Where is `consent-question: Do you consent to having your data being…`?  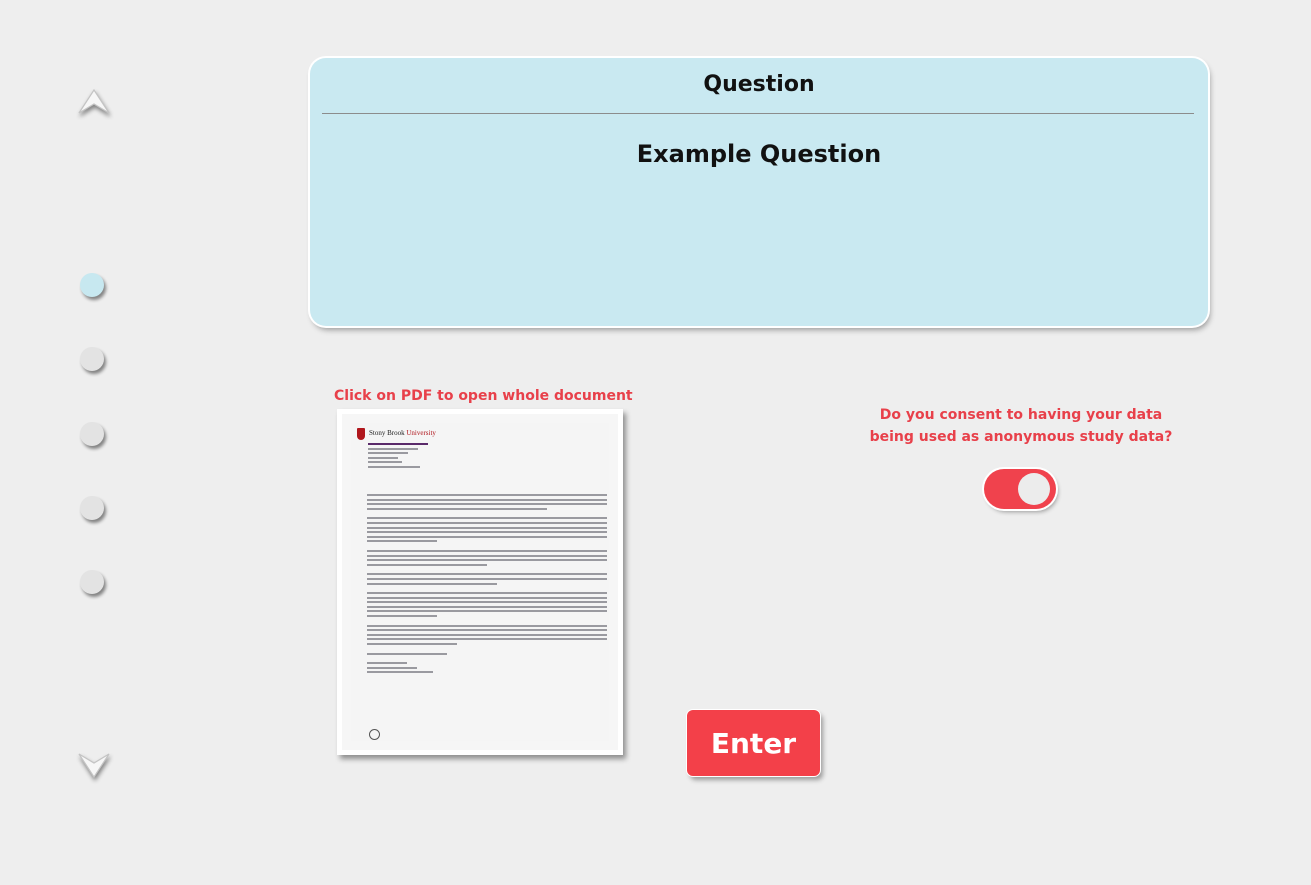 consent-question: Do you consent to having your data being… is located at coordinates (1021, 426).